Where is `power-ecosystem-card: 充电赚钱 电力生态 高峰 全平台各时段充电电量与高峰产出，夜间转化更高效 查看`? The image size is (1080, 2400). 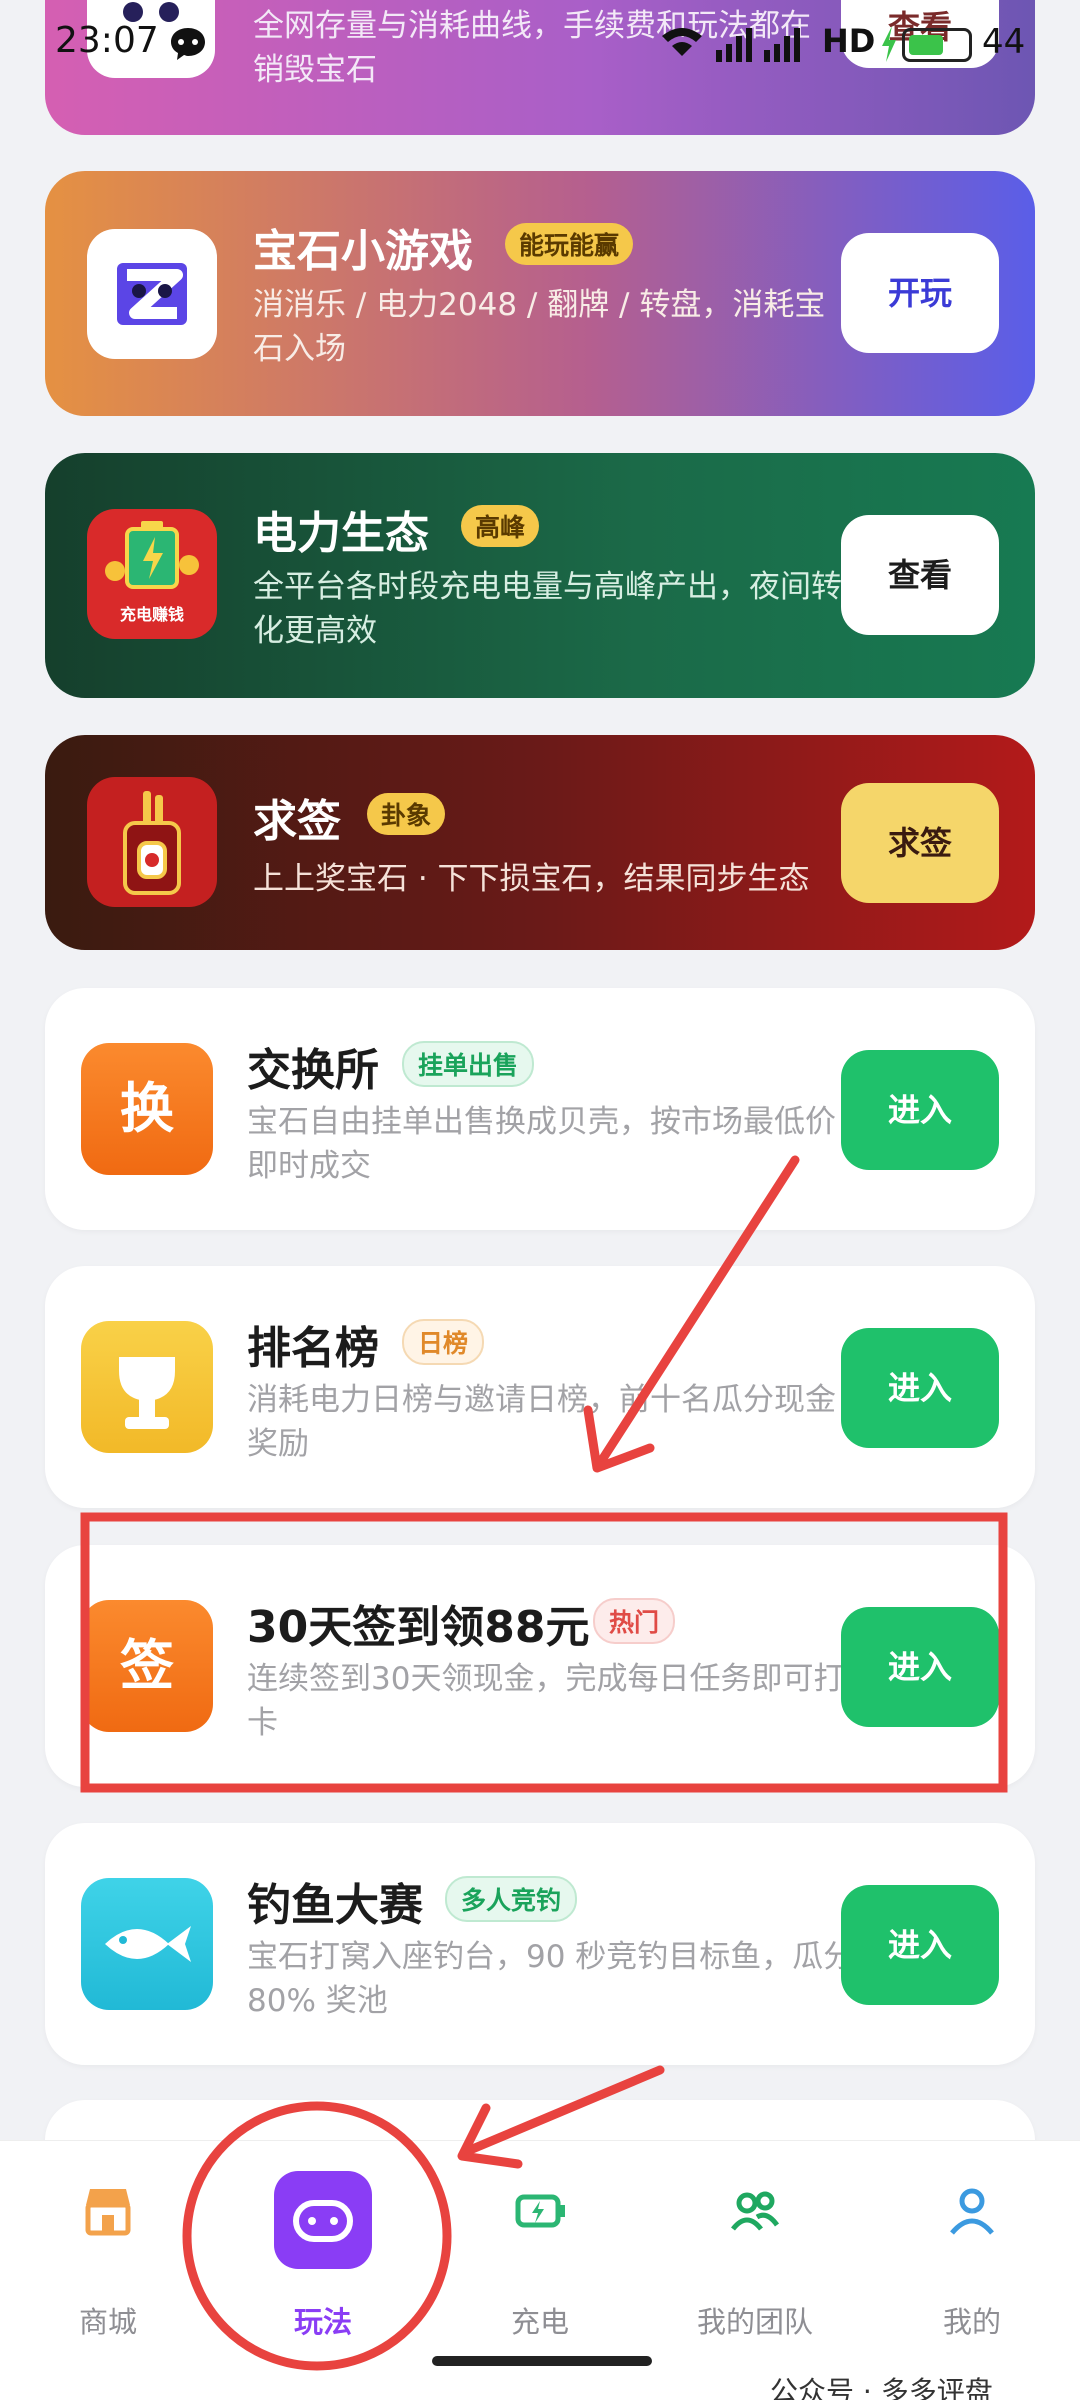
power-ecosystem-card: 充电赚钱 电力生态 高峰 全平台各时段充电电量与高峰产出，夜间转化更高效 查看 is located at coordinates (540, 575).